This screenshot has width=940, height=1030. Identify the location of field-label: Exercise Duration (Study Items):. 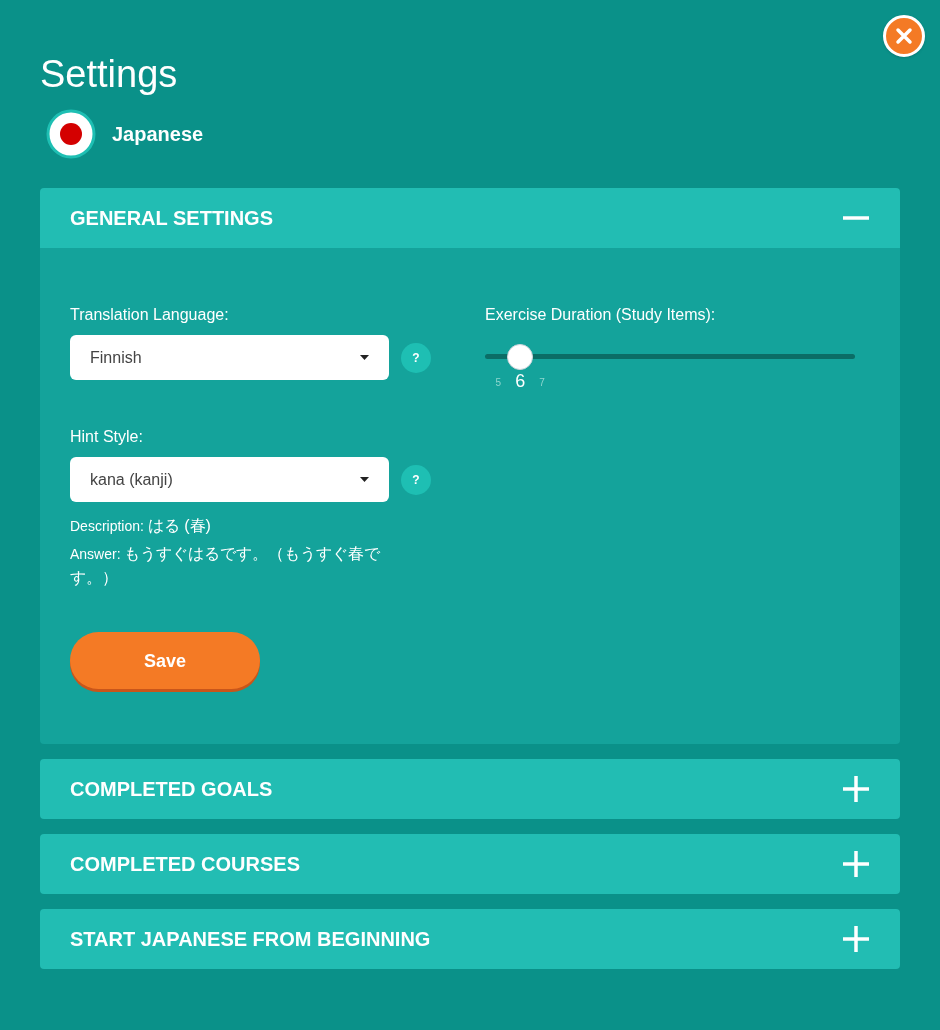
(601, 315).